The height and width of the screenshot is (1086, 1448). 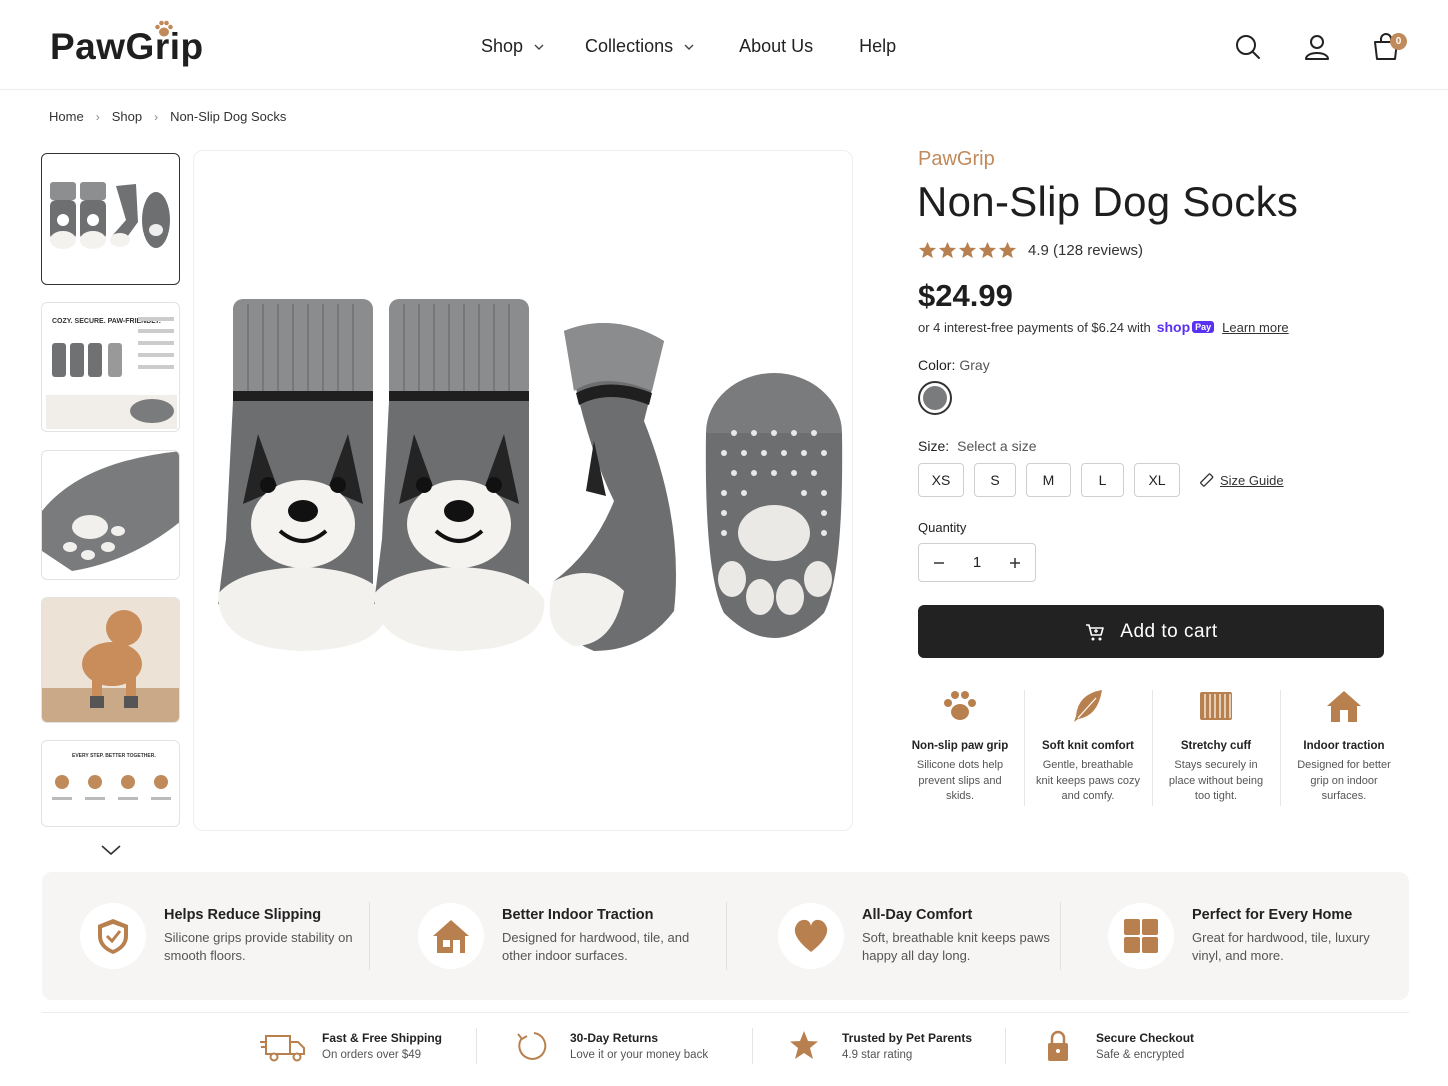 What do you see at coordinates (111, 850) in the screenshot?
I see `thumbnails-scroll-down-icon` at bounding box center [111, 850].